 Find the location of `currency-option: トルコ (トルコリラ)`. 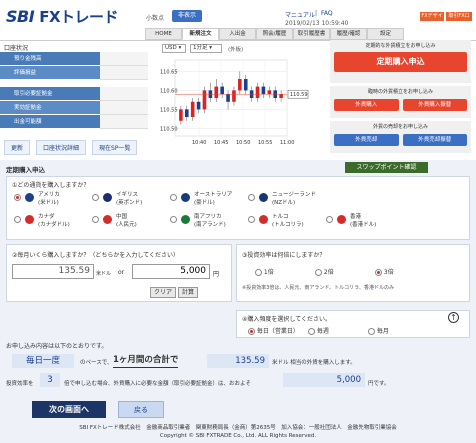

currency-option: トルコ (トルコリラ) is located at coordinates (285, 223).